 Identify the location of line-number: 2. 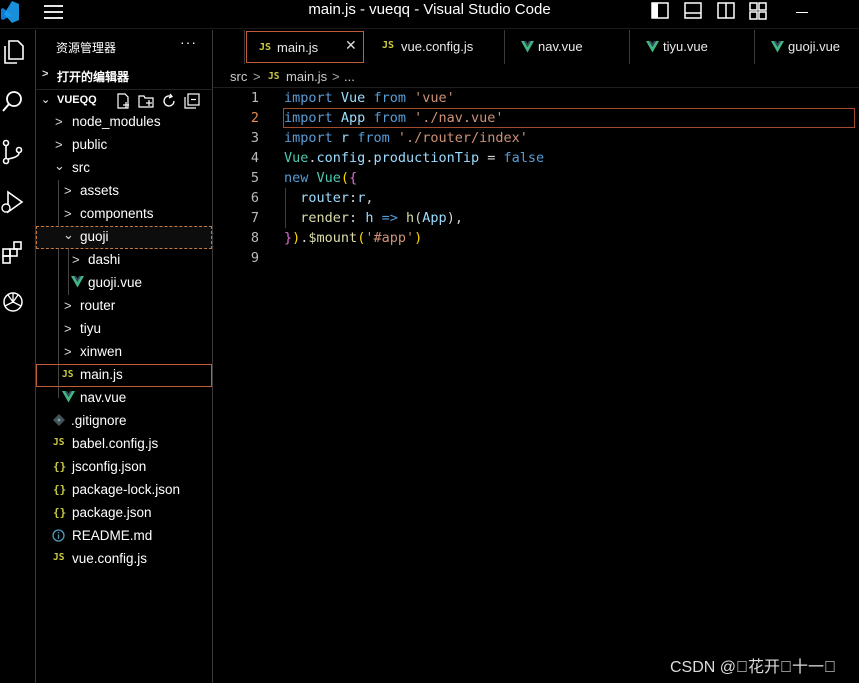
(254, 118).